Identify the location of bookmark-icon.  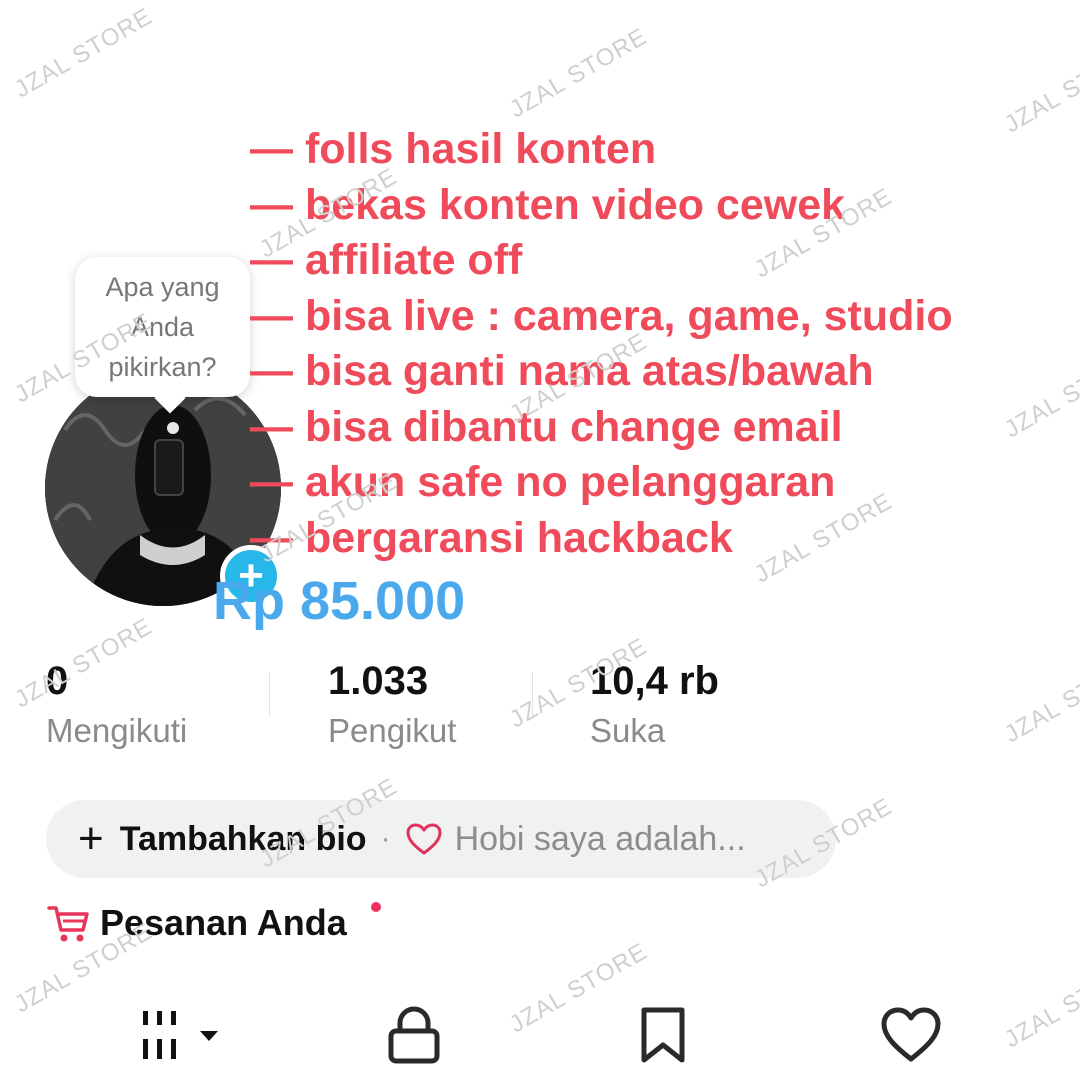
(663, 1035).